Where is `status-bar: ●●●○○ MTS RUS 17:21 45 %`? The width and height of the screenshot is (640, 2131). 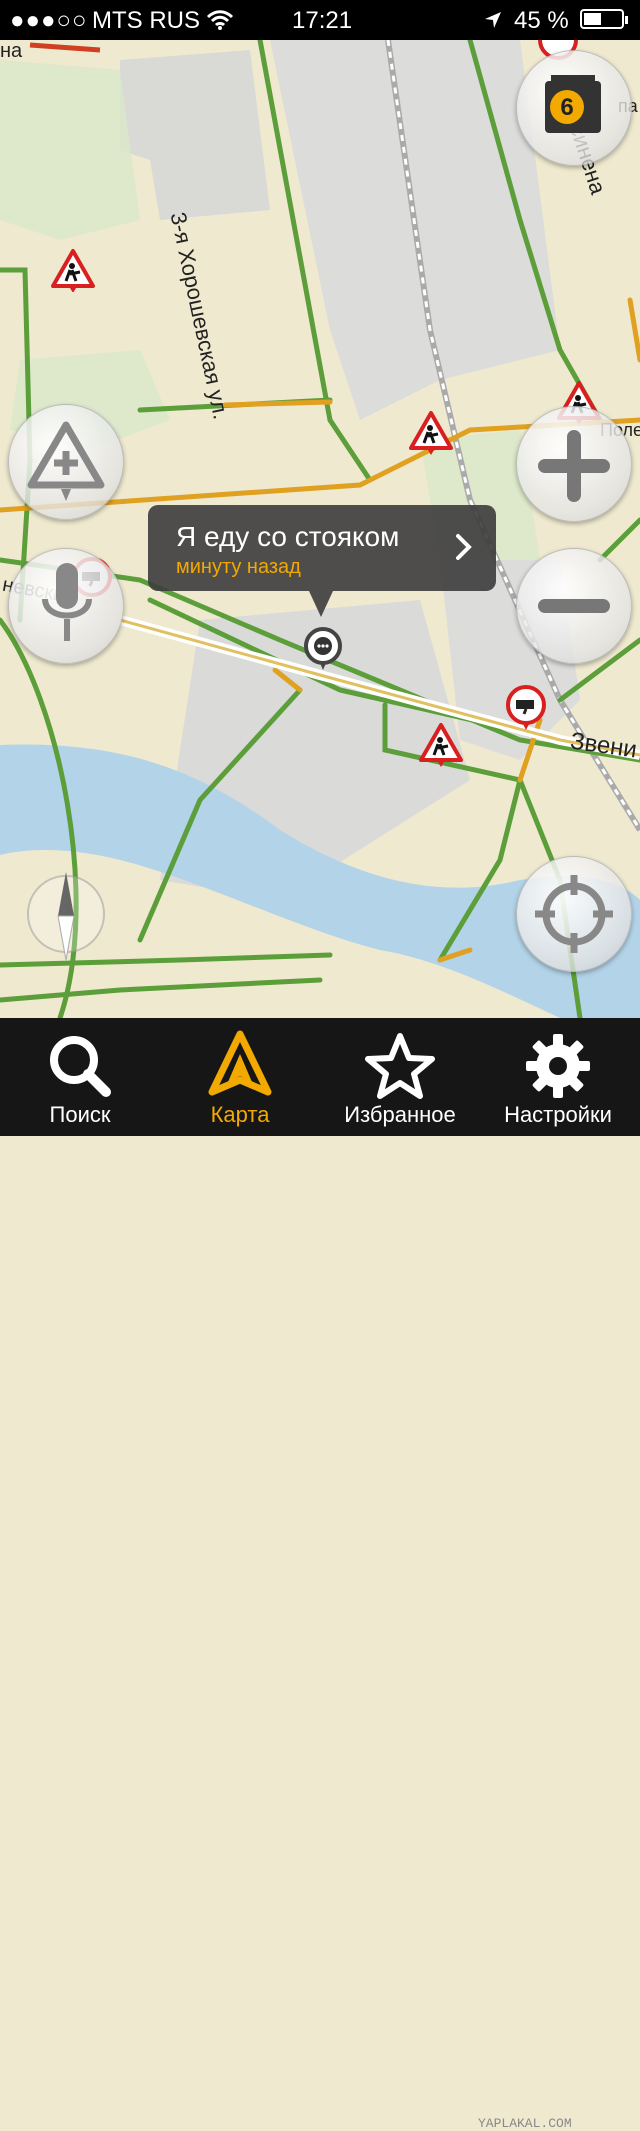
status-bar: ●●●○○ MTS RUS 17:21 45 % is located at coordinates (320, 20).